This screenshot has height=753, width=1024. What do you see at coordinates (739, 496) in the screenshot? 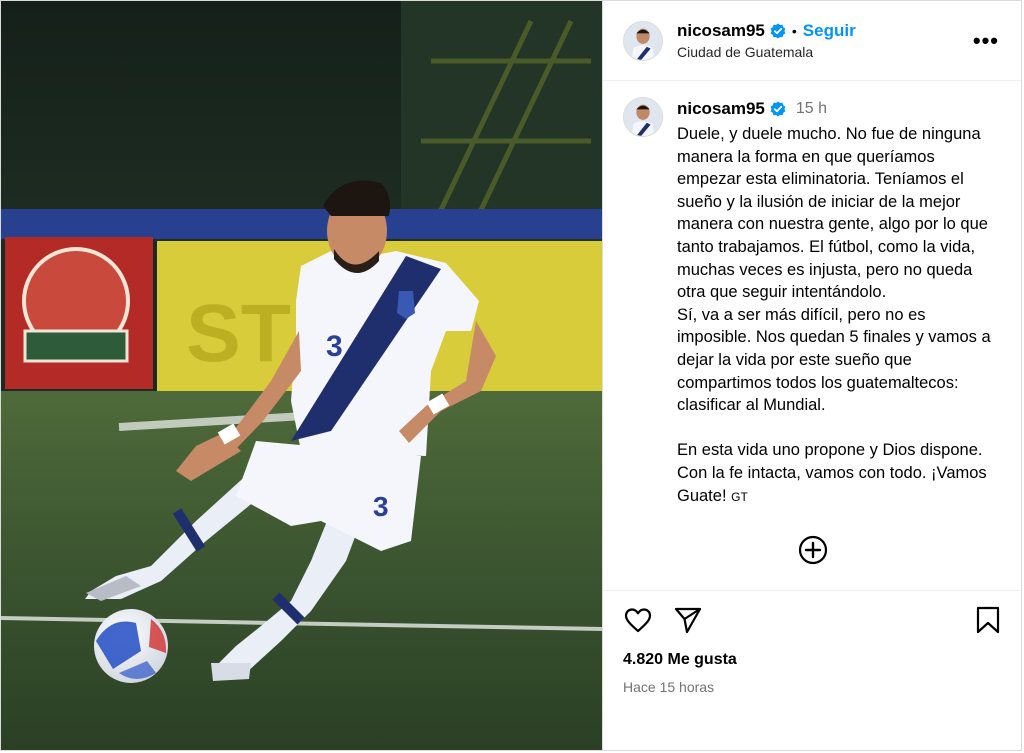
I see `flag-emoji-text: GT` at bounding box center [739, 496].